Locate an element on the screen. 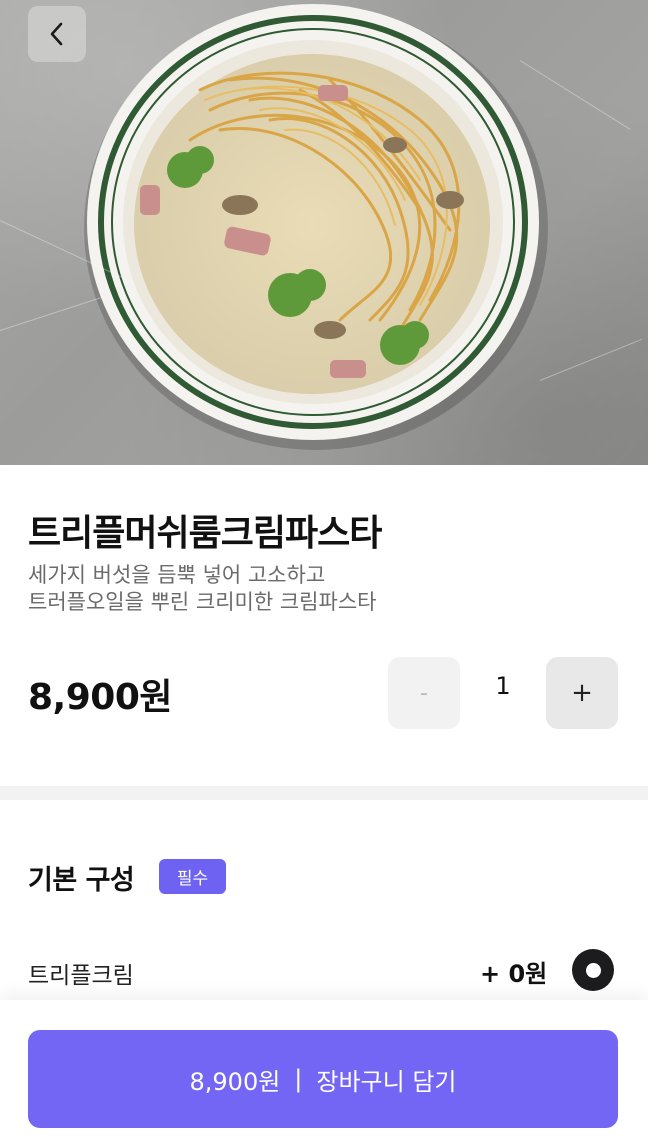  cart-button-label: 장바구니 담기 is located at coordinates (386, 1081).